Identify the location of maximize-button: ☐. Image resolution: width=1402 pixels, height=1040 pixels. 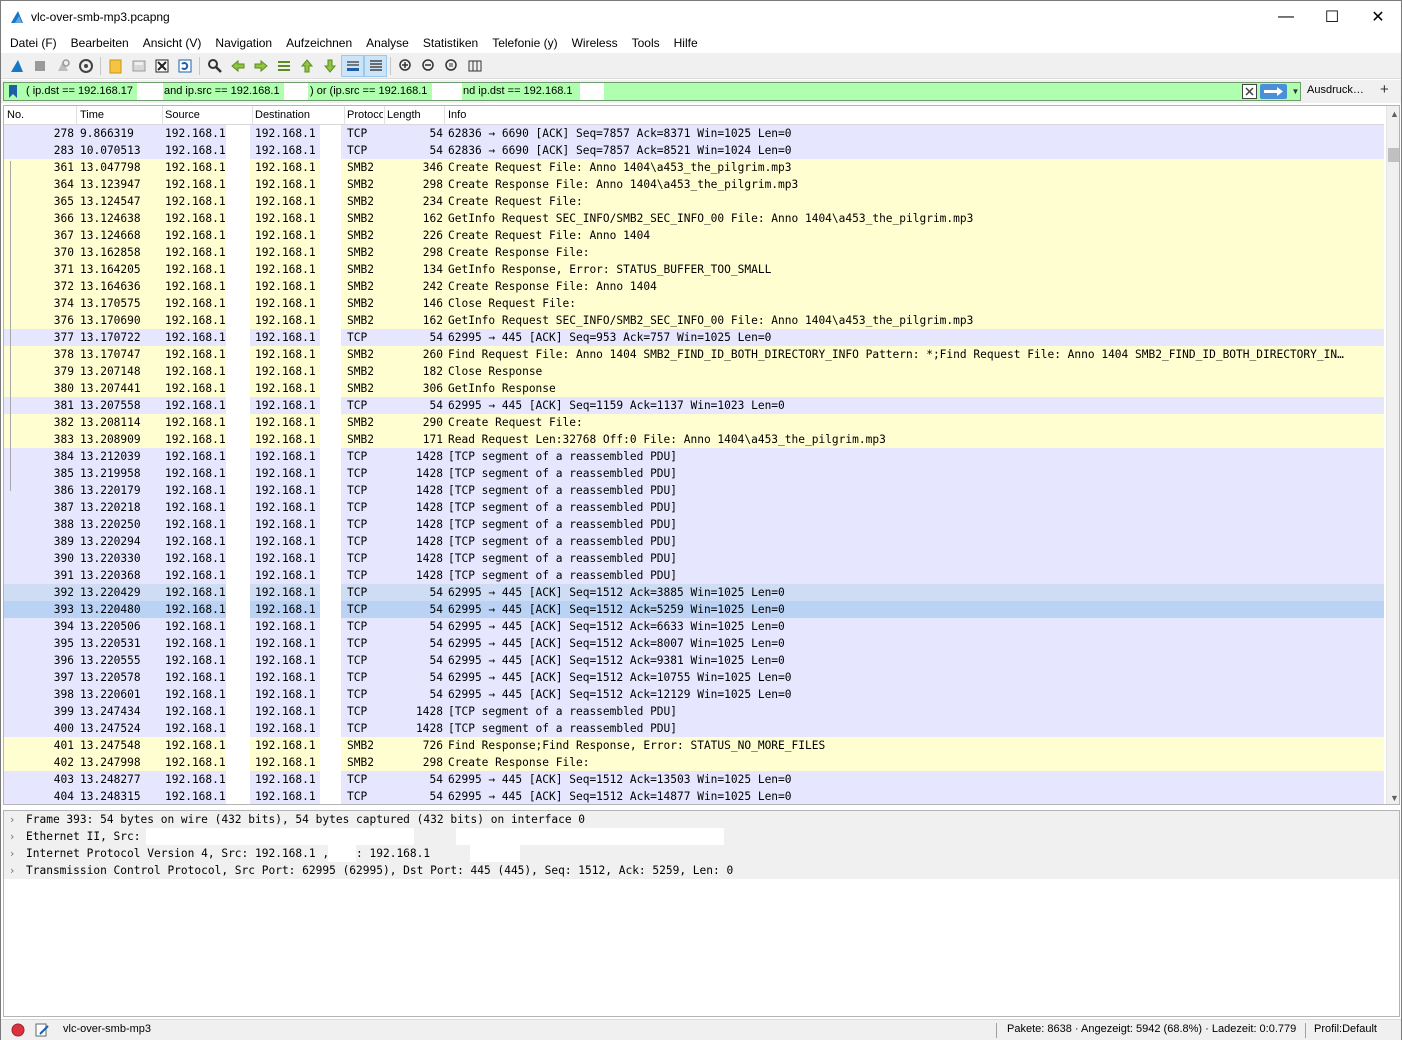
(1332, 16).